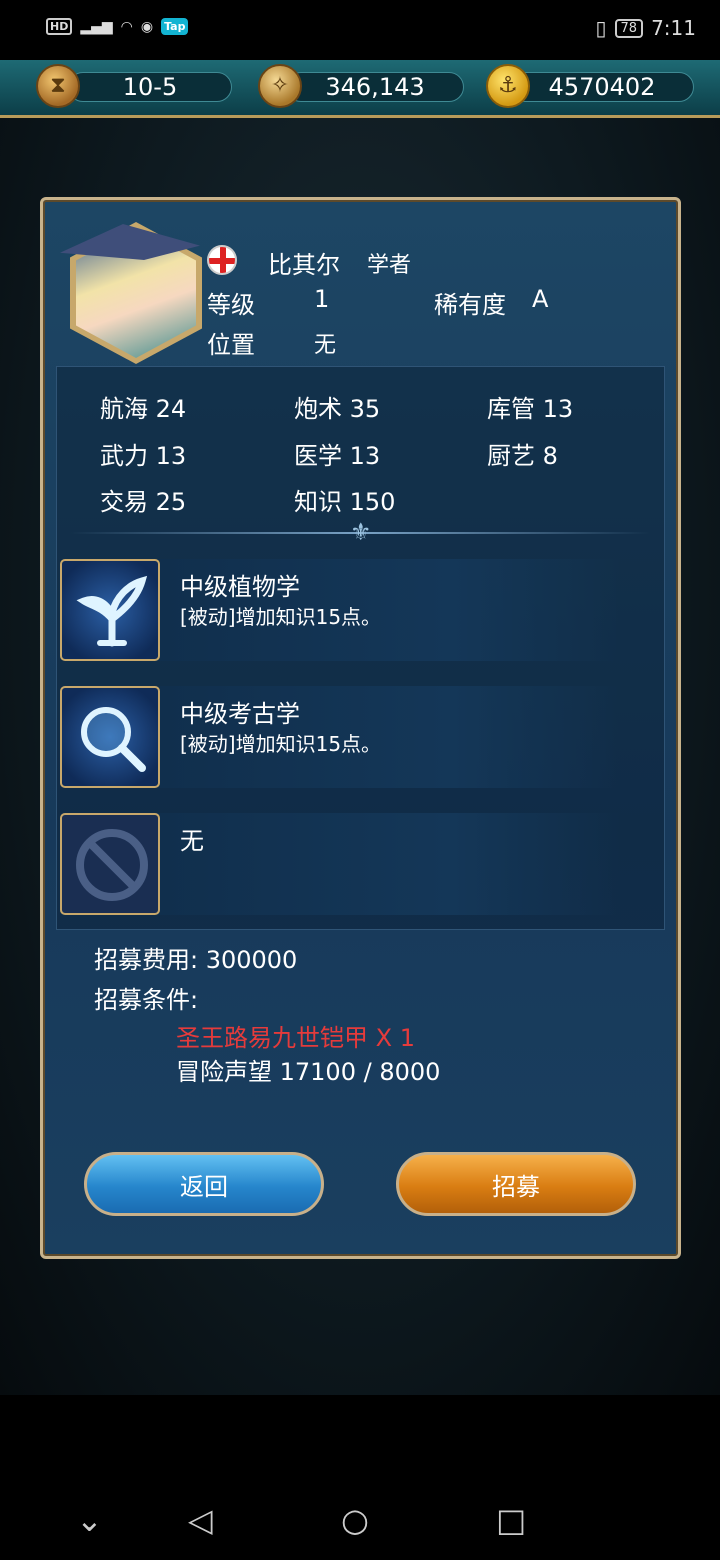  I want to click on status-right: ▯ 78 7:11, so click(646, 28).